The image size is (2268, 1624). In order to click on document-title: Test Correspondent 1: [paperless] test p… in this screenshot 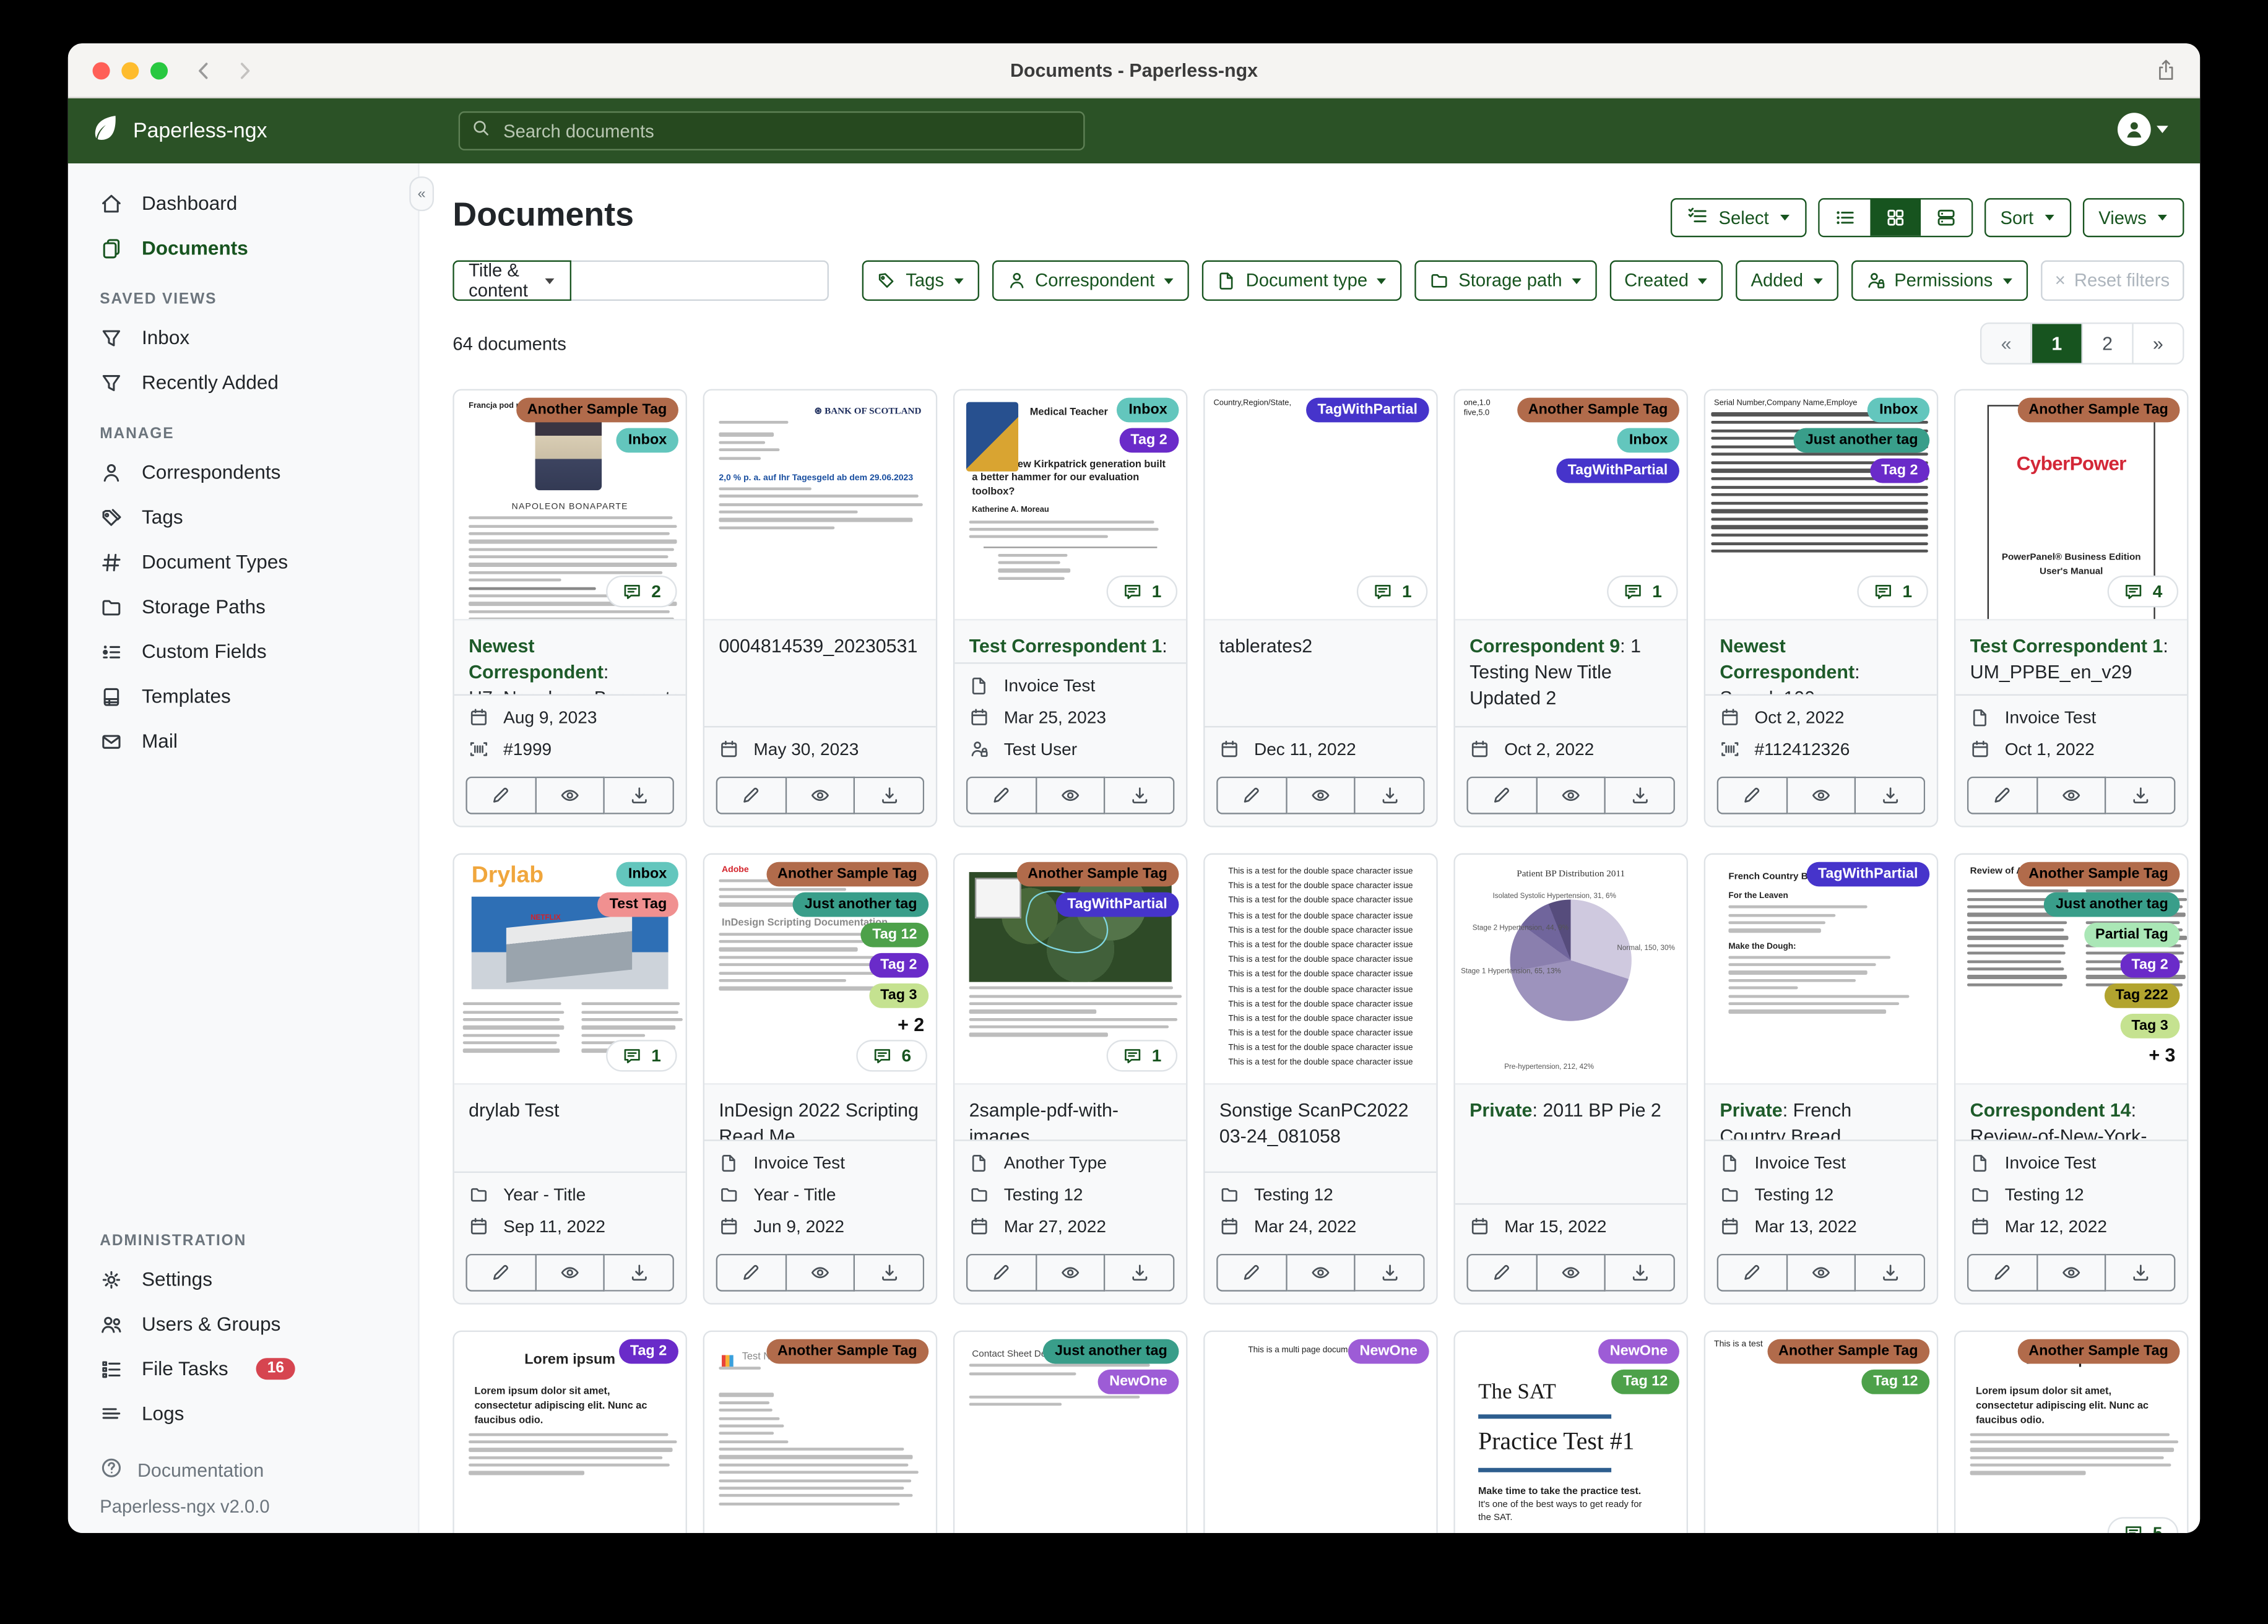, I will do `click(1070, 641)`.